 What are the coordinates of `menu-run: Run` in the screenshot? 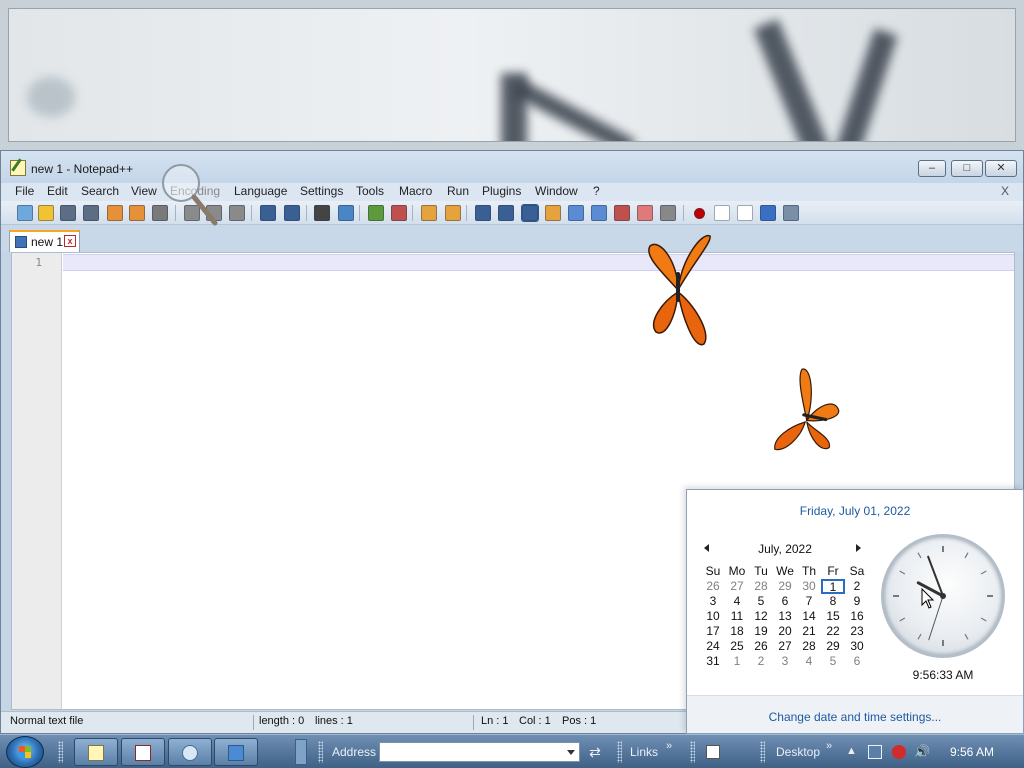 It's located at (458, 191).